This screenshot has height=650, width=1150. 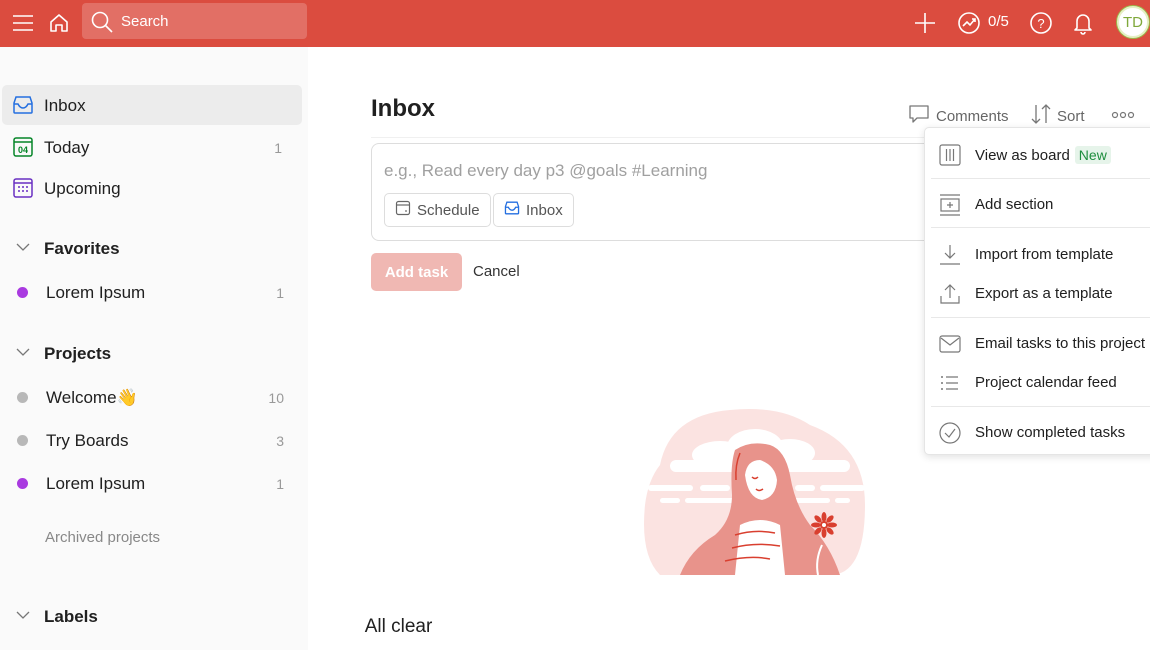 I want to click on empty-state-text: All clear, so click(x=398, y=626).